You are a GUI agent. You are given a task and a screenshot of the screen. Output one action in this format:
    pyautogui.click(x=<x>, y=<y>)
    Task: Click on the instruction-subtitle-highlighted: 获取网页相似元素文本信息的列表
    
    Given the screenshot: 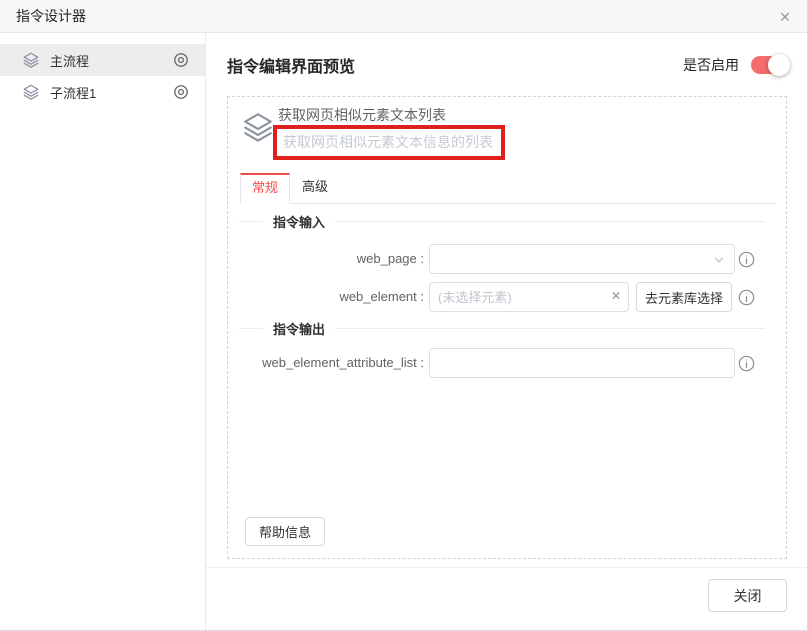 What is the action you would take?
    pyautogui.click(x=389, y=142)
    